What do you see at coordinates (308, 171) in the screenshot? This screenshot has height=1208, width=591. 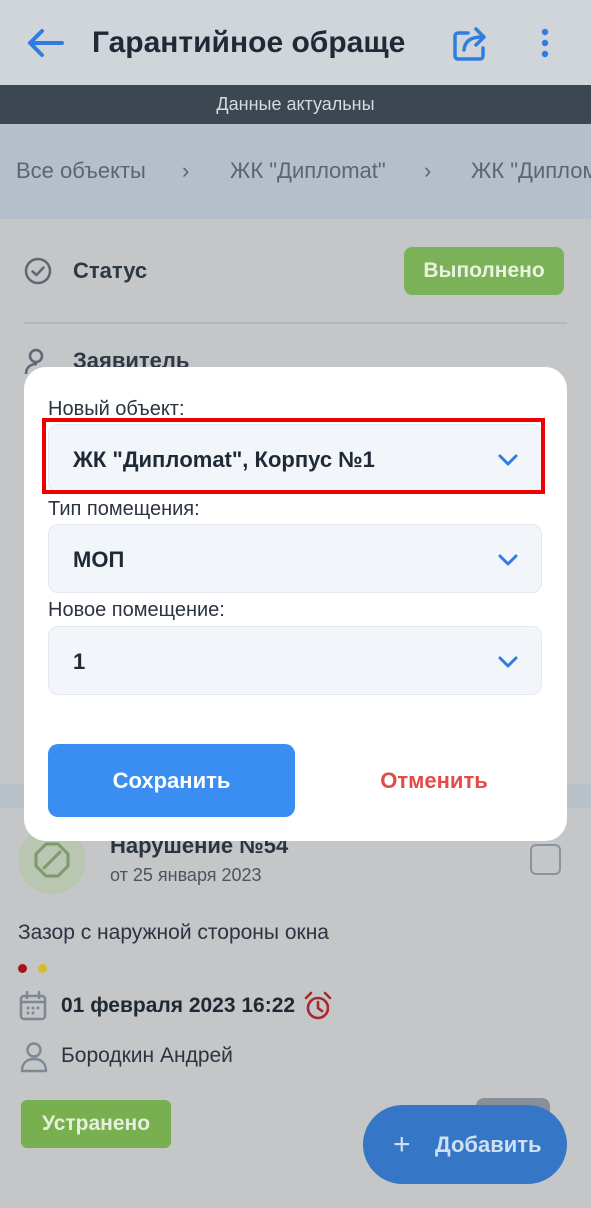 I see `breadcrumb-item-complex: ЖК "Диплomat"` at bounding box center [308, 171].